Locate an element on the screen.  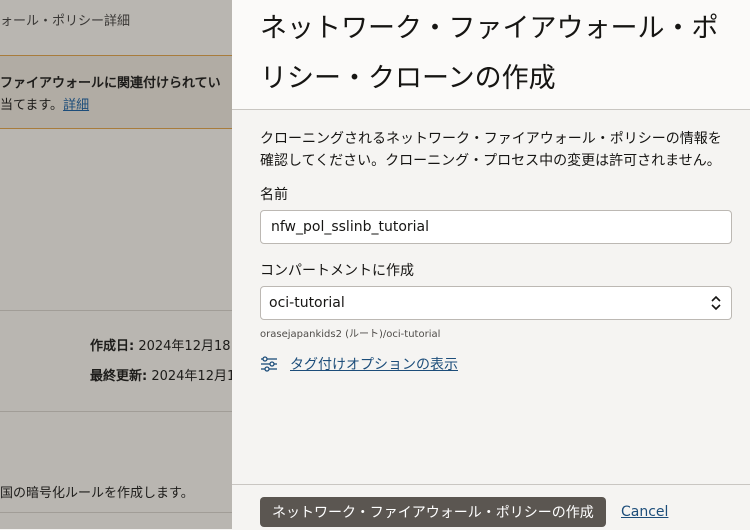
drawer-header: ネットワーク・ファイアウォール・ポリシー・クローンの作成 is located at coordinates (491, 55).